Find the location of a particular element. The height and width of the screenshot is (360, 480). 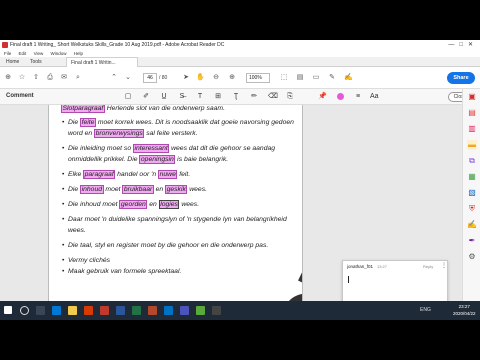

clock: 23:27 2020/04/22 is located at coordinates (464, 310).